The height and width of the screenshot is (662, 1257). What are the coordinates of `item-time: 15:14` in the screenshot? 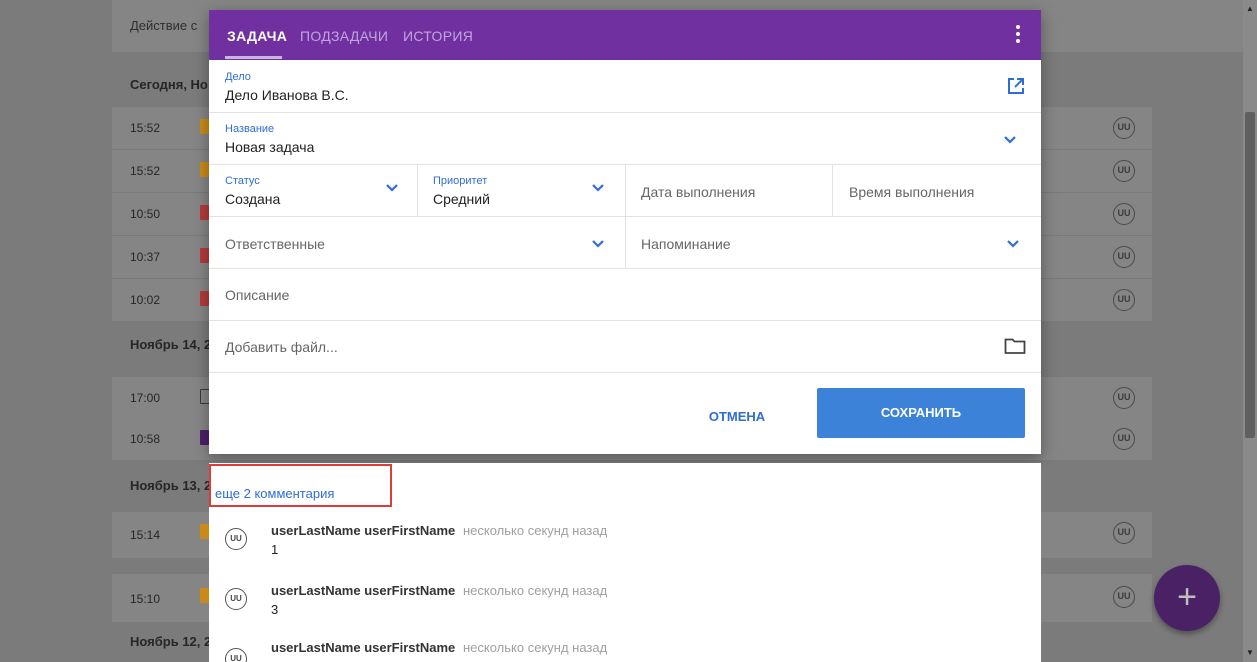 It's located at (145, 535).